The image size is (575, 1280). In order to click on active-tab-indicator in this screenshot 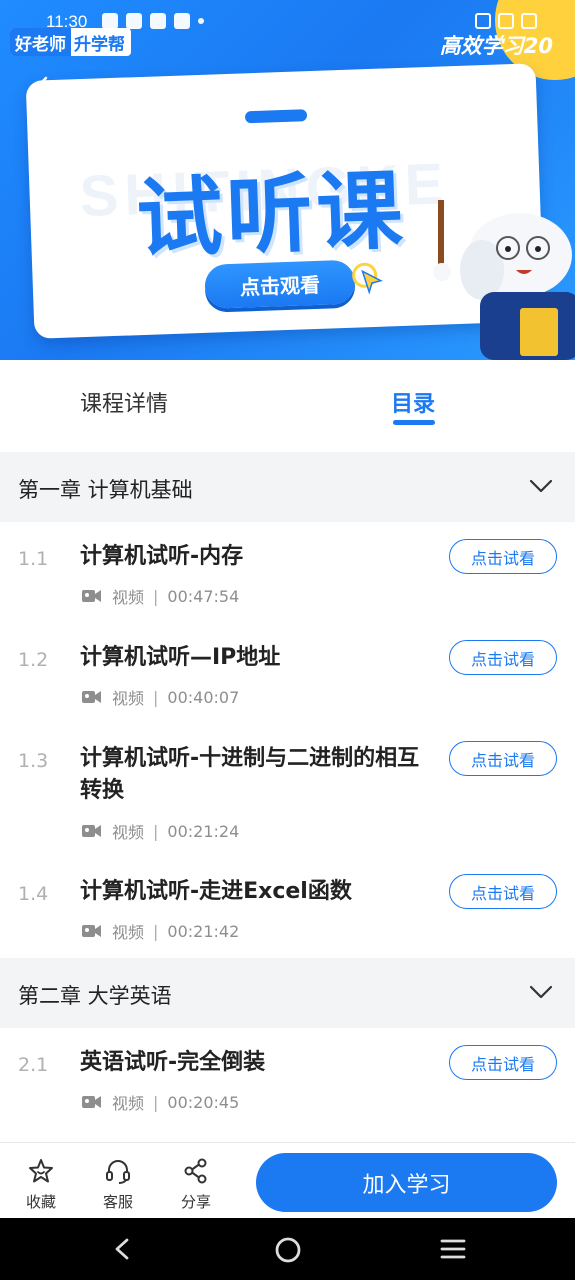, I will do `click(414, 422)`.